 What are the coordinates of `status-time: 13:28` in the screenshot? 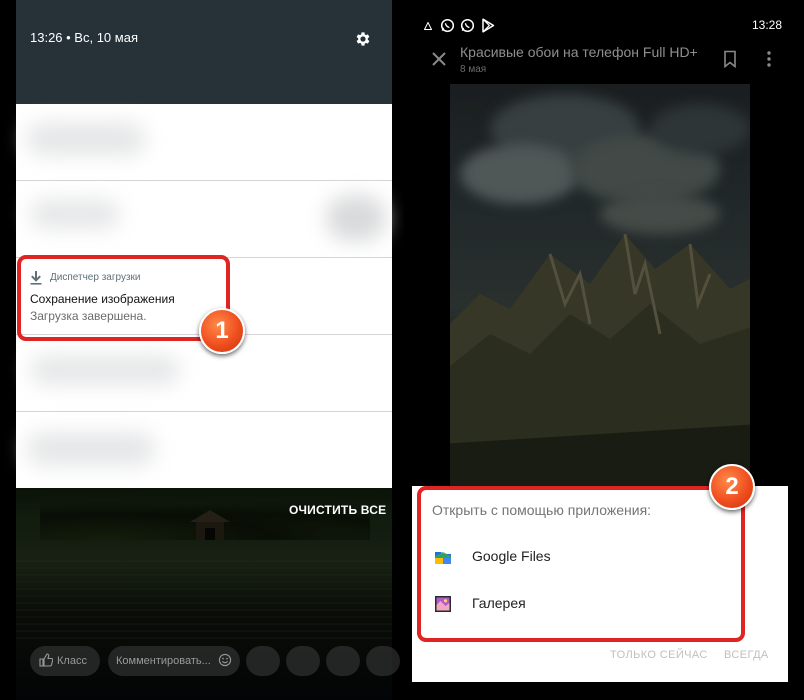 It's located at (767, 25).